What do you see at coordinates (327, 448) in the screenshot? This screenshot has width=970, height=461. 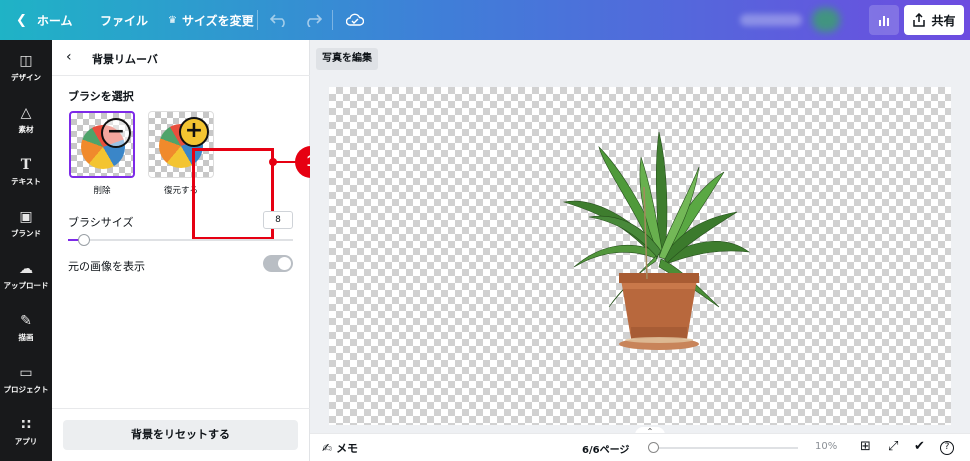 I see `notes-icon: ✍` at bounding box center [327, 448].